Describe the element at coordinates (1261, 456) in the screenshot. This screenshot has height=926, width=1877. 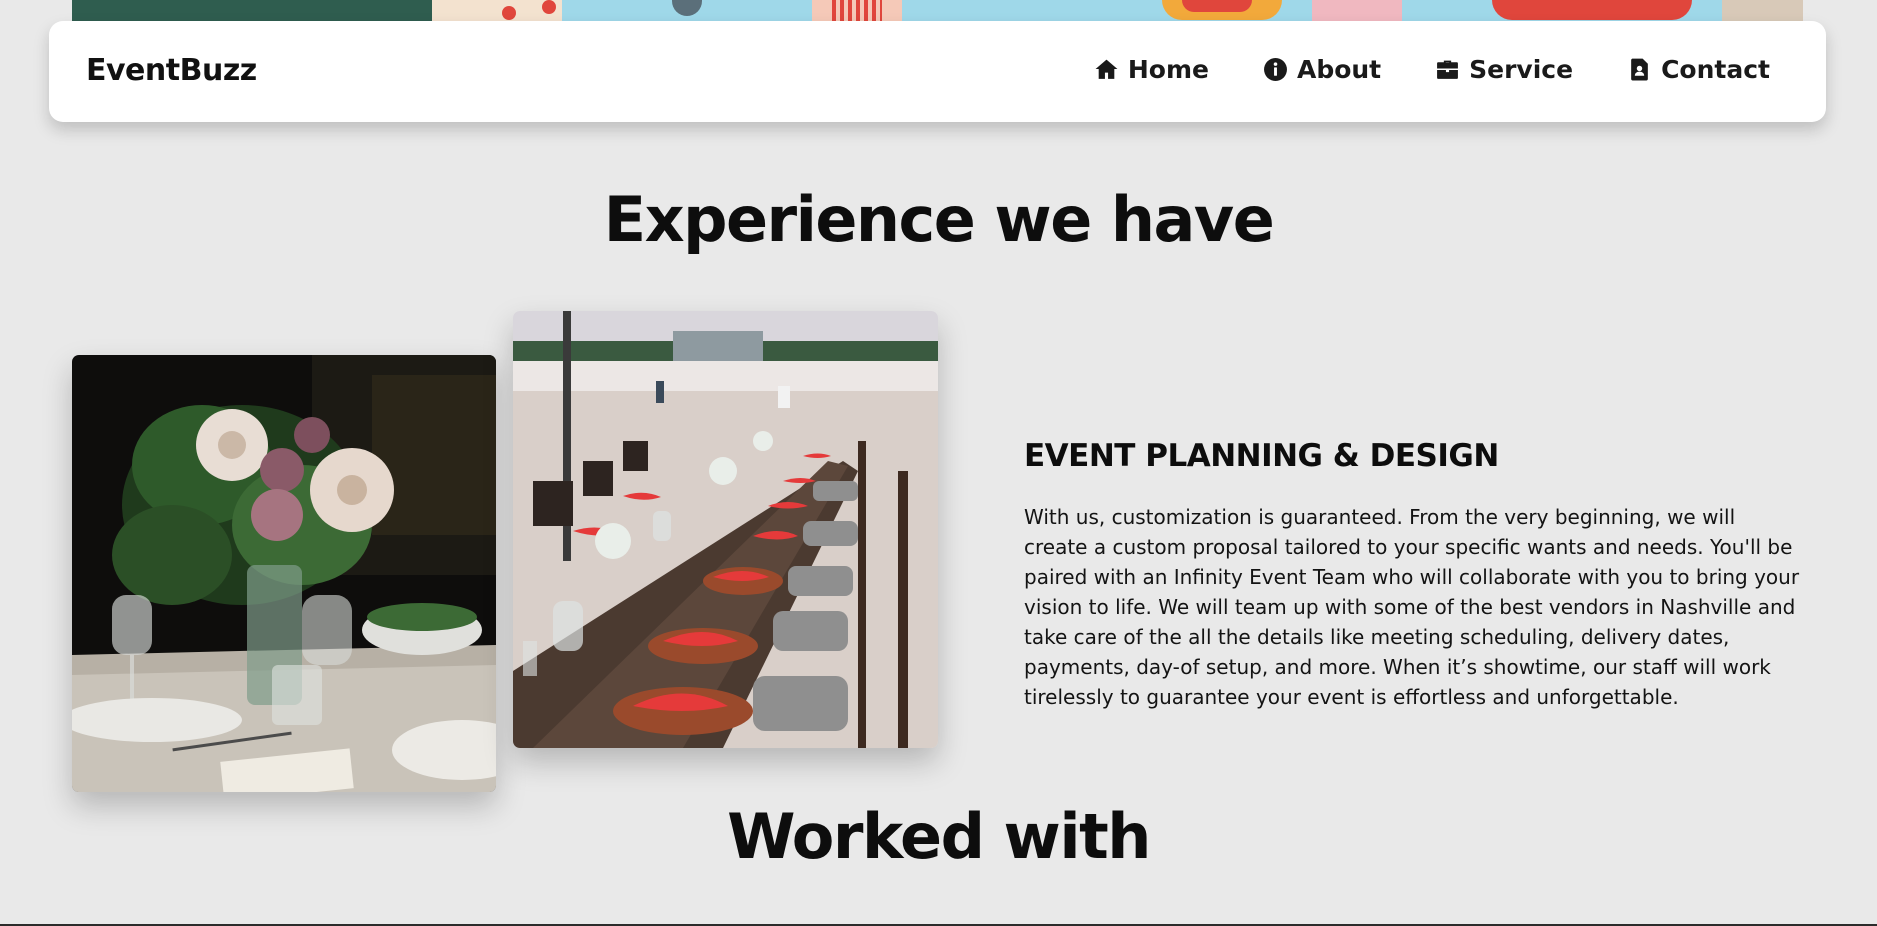
I see `service-heading: EVENT PLANNING & DESIGN` at that location.